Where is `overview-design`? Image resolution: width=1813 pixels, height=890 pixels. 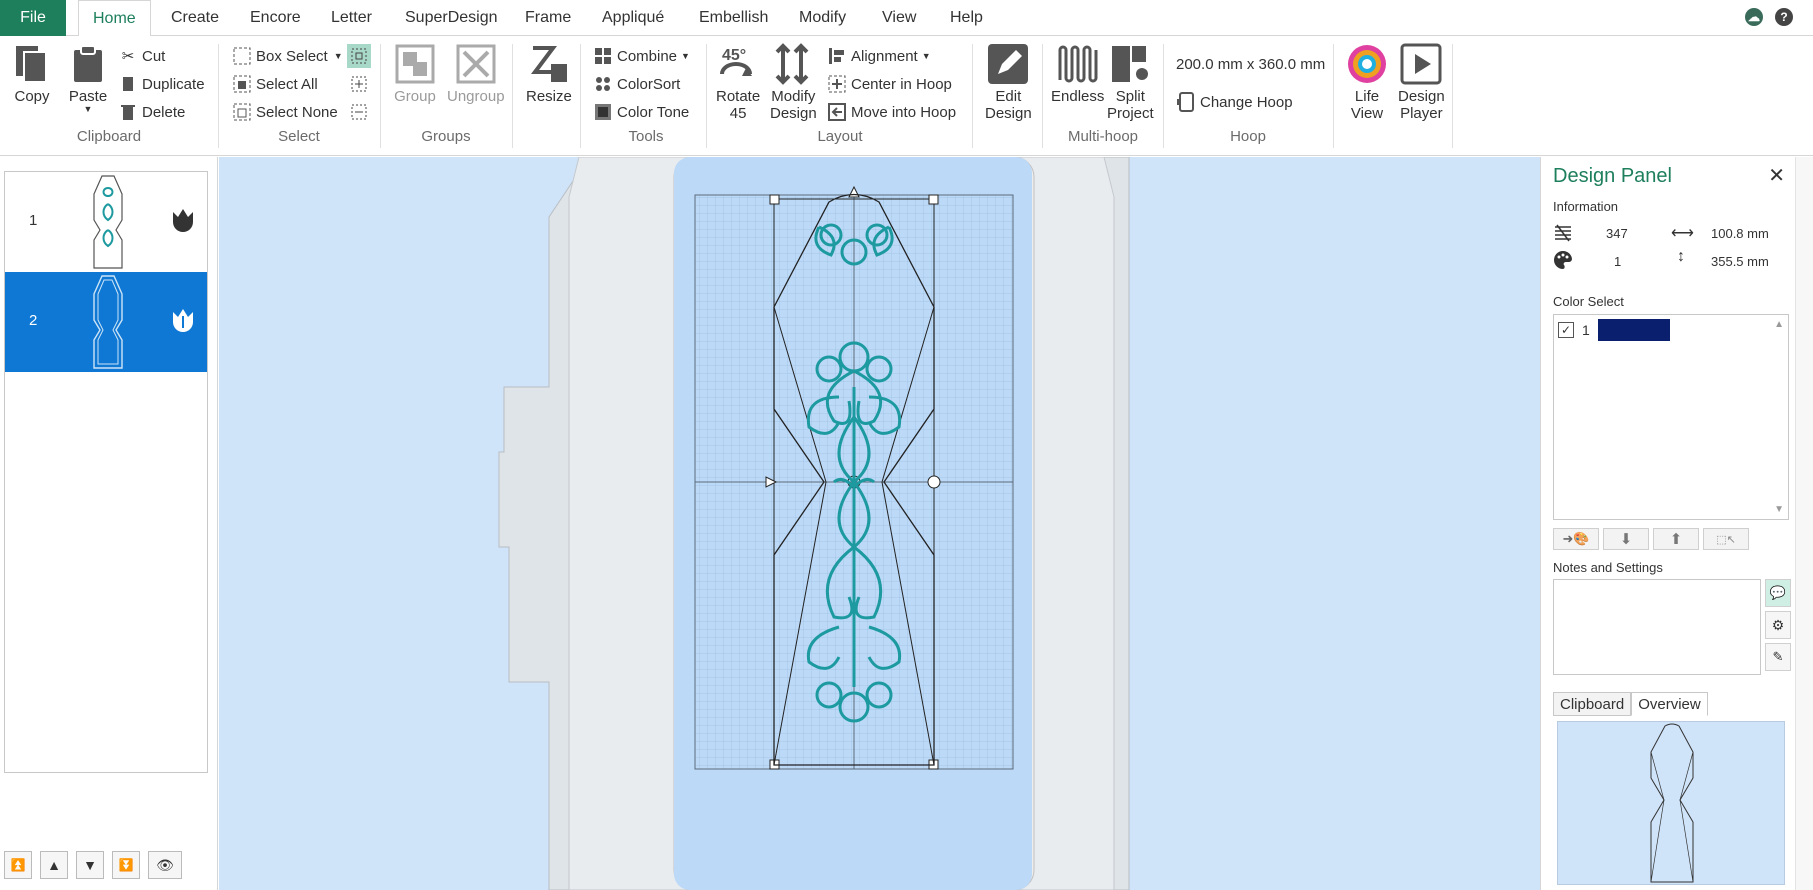
overview-design is located at coordinates (1672, 803).